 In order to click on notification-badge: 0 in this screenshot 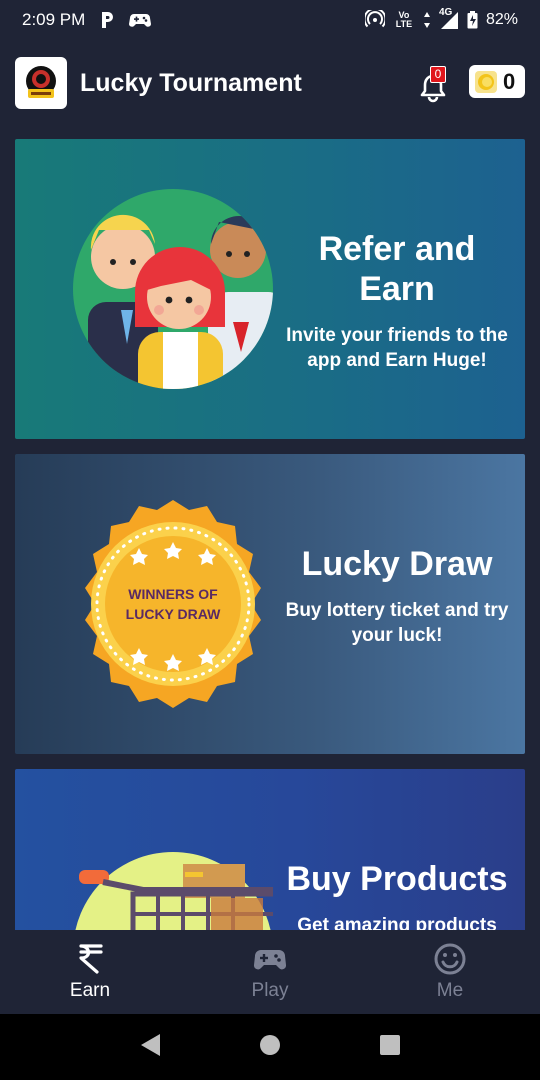, I will do `click(438, 74)`.